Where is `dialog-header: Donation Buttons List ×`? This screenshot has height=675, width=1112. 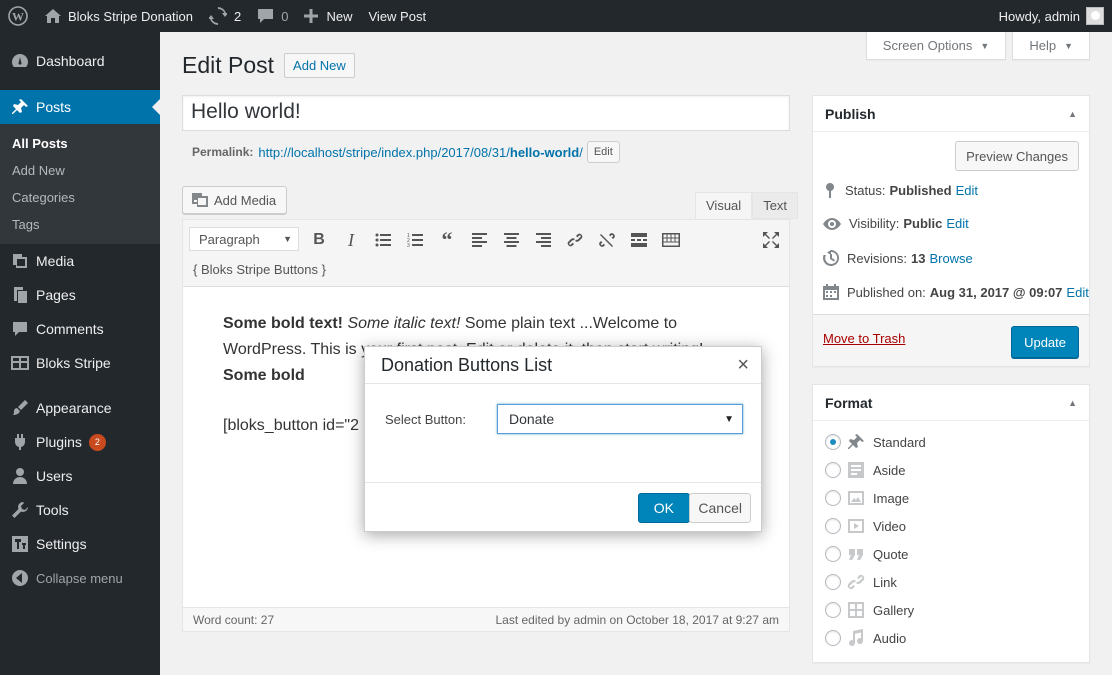 dialog-header: Donation Buttons List × is located at coordinates (563, 365).